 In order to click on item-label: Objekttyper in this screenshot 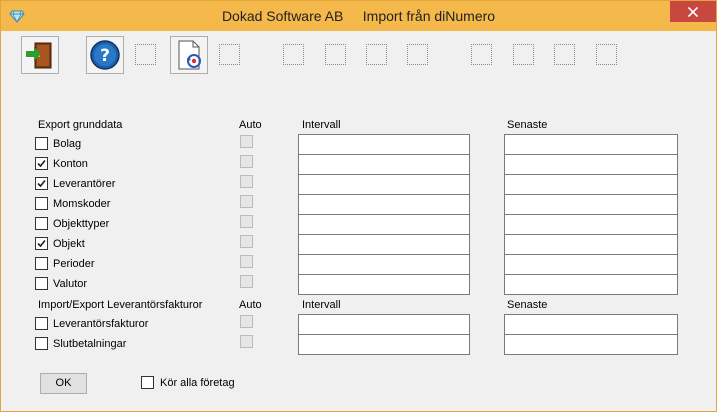, I will do `click(81, 224)`.